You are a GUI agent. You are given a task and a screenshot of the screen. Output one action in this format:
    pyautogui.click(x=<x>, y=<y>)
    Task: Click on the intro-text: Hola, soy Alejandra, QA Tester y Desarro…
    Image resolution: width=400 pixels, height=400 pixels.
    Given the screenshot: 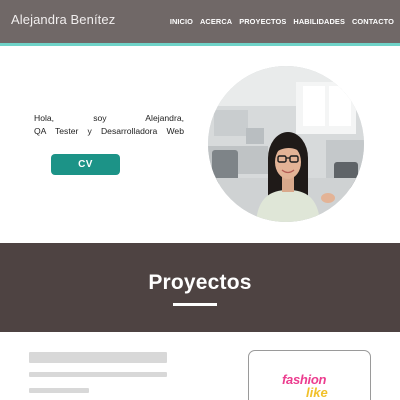 What is the action you would take?
    pyautogui.click(x=109, y=125)
    